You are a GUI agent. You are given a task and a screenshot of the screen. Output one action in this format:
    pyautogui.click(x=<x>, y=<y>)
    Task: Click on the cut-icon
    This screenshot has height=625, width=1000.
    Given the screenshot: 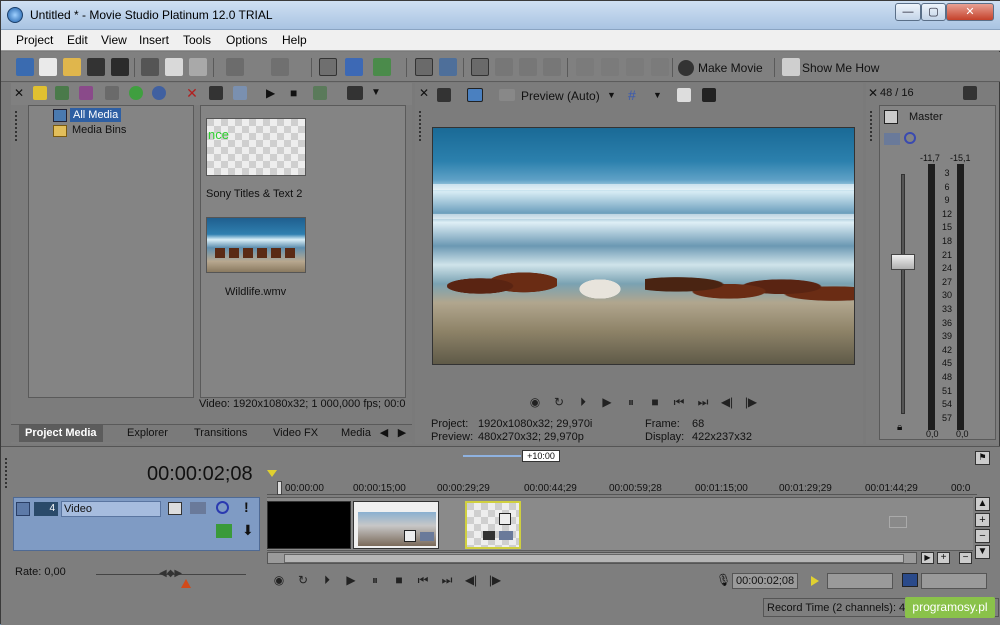 What is the action you would take?
    pyautogui.click(x=150, y=67)
    